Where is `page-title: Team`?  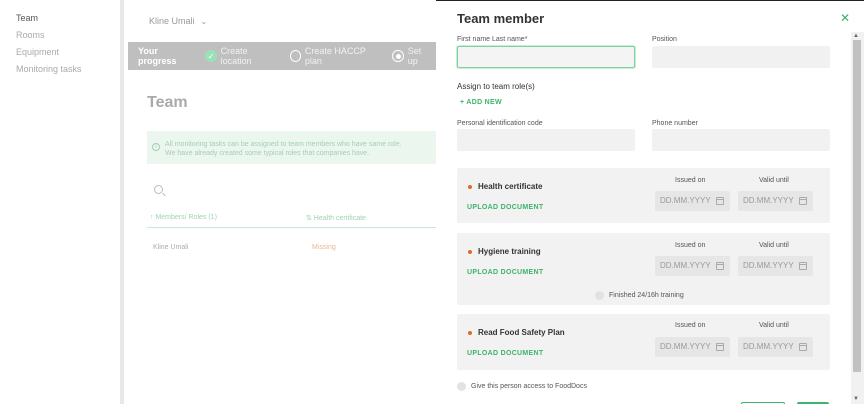
page-title: Team is located at coordinates (167, 102).